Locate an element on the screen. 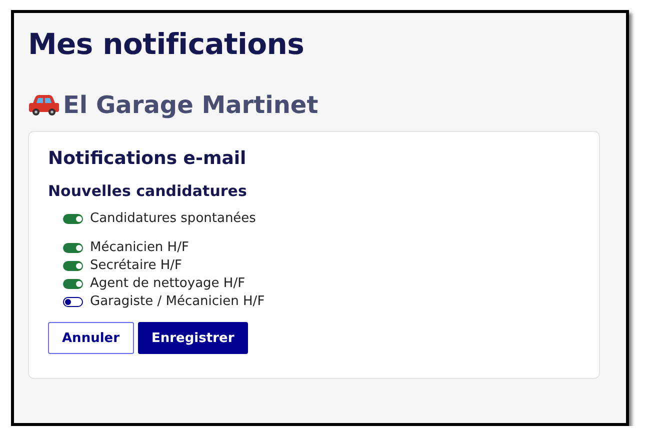 Image resolution: width=645 pixels, height=448 pixels. car-icon is located at coordinates (44, 105).